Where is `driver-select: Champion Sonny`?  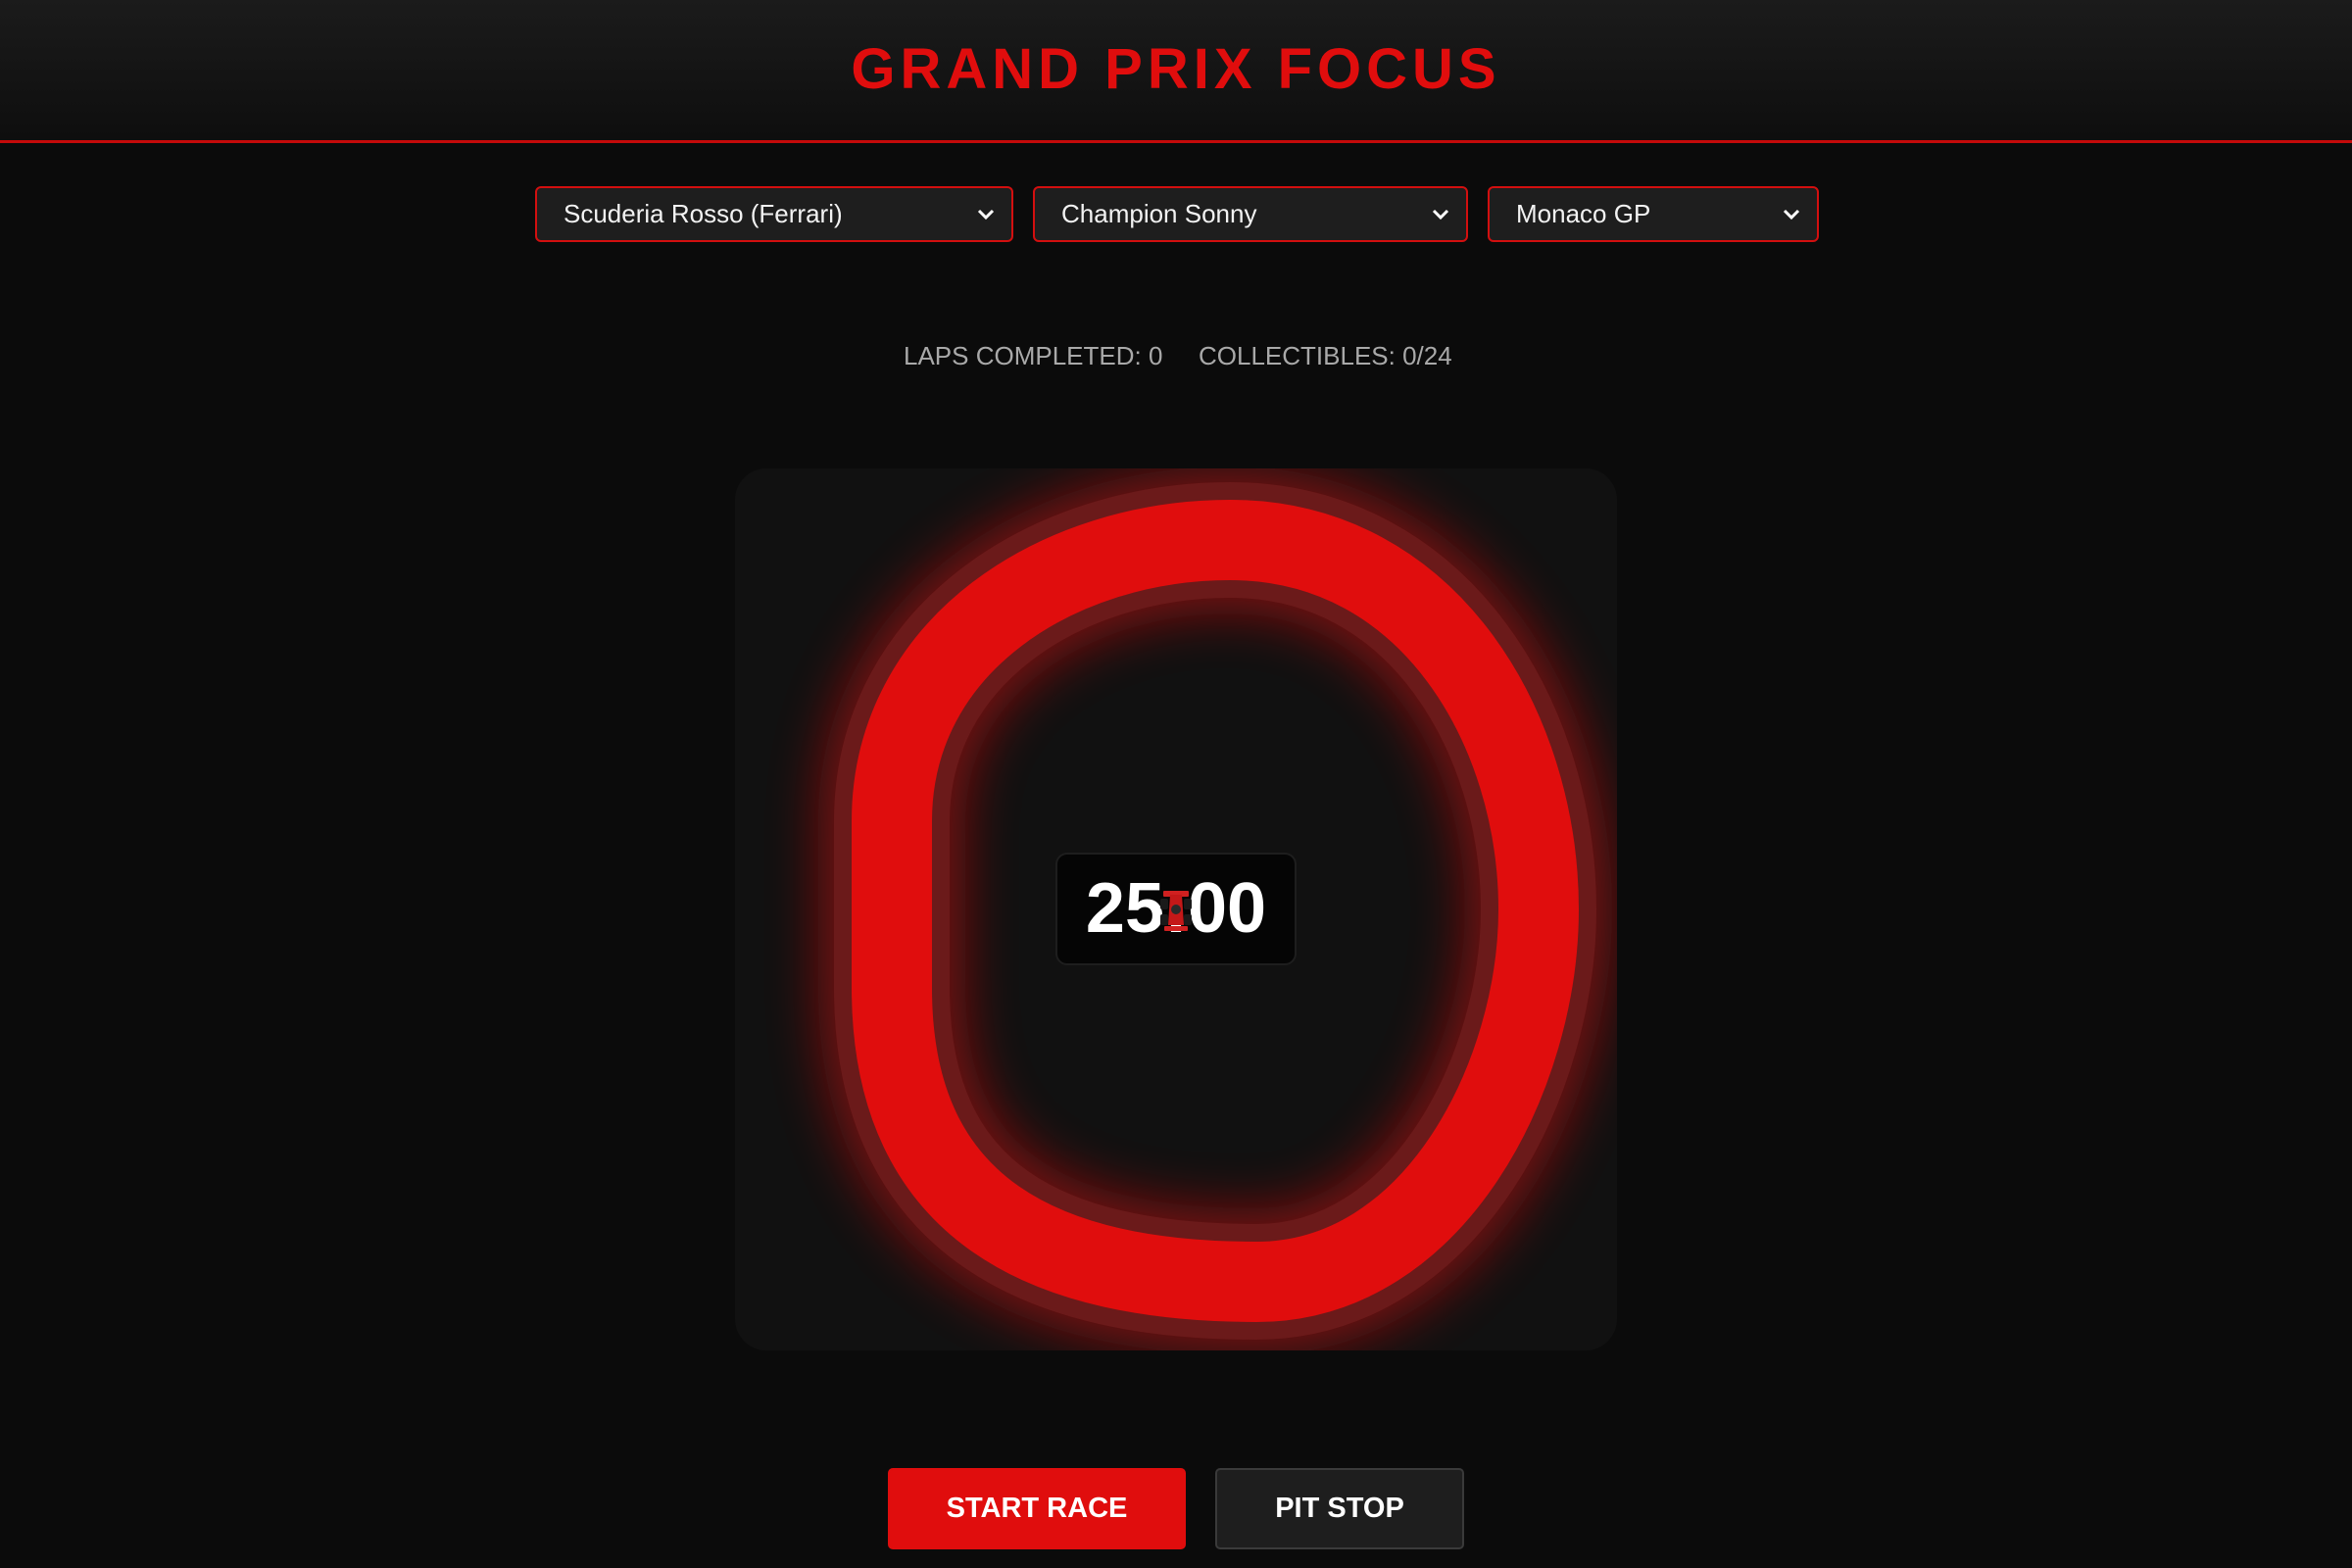
driver-select: Champion Sonny is located at coordinates (1250, 214).